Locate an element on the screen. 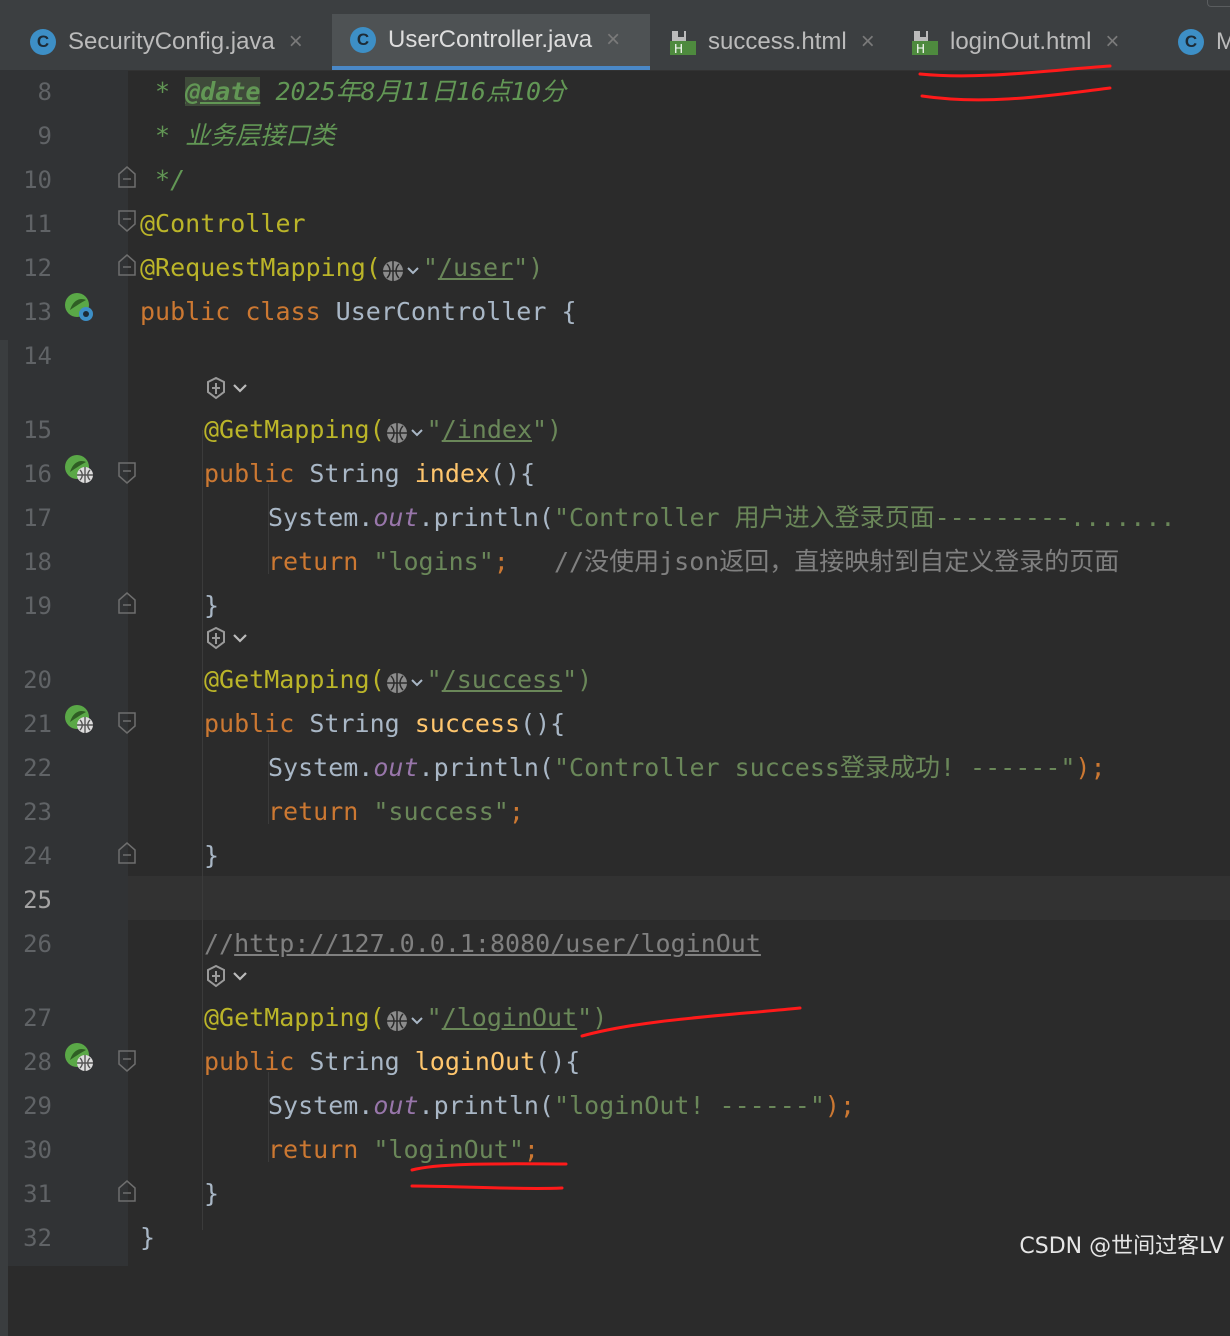 The width and height of the screenshot is (1230, 1336). code-line-11: @Controller is located at coordinates (223, 223).